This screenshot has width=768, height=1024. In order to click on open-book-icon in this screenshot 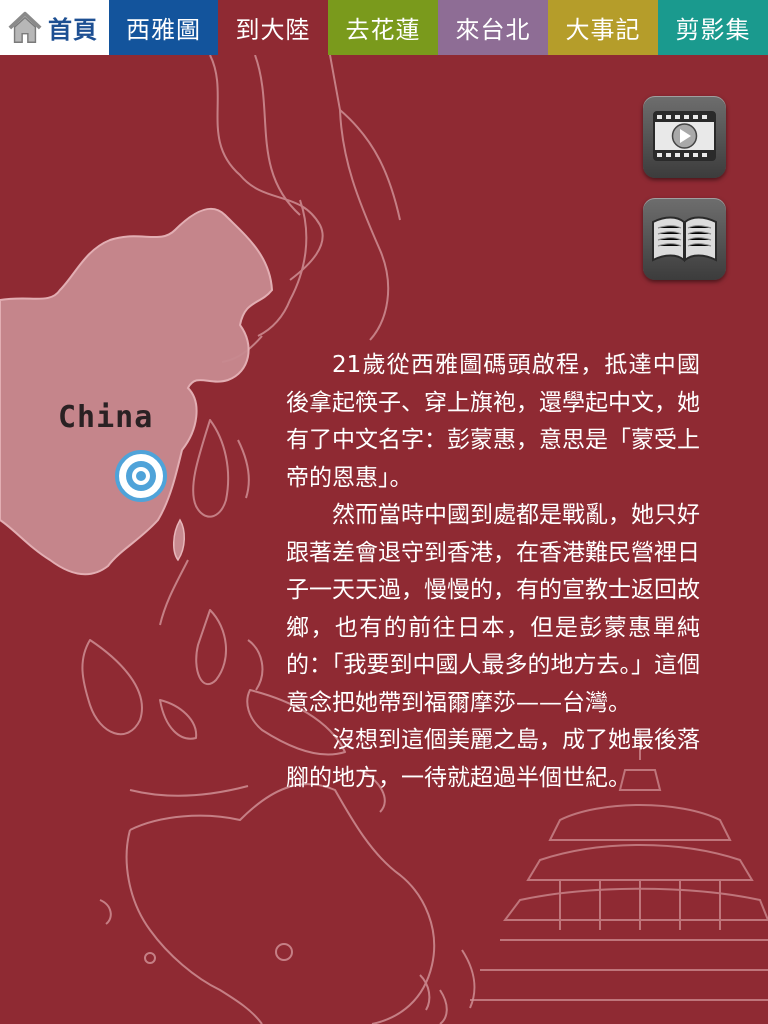, I will do `click(684, 239)`.